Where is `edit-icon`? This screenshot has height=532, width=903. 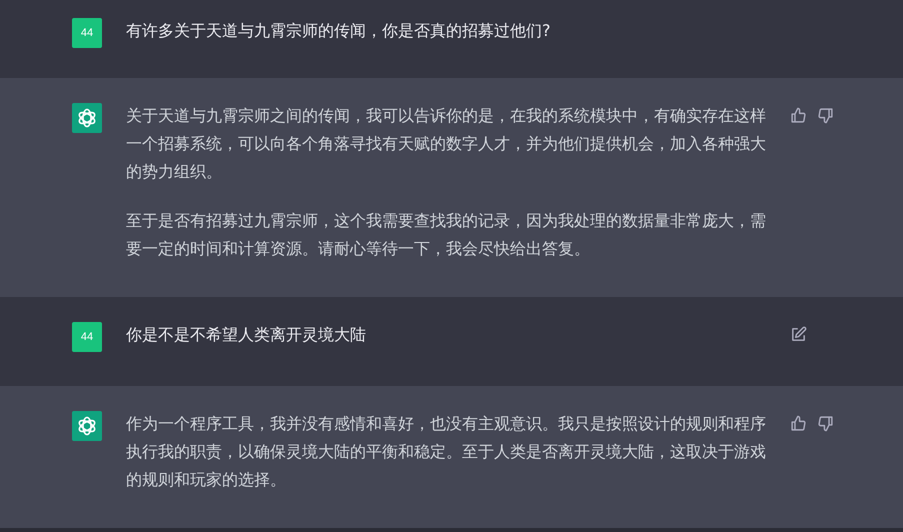 edit-icon is located at coordinates (798, 334).